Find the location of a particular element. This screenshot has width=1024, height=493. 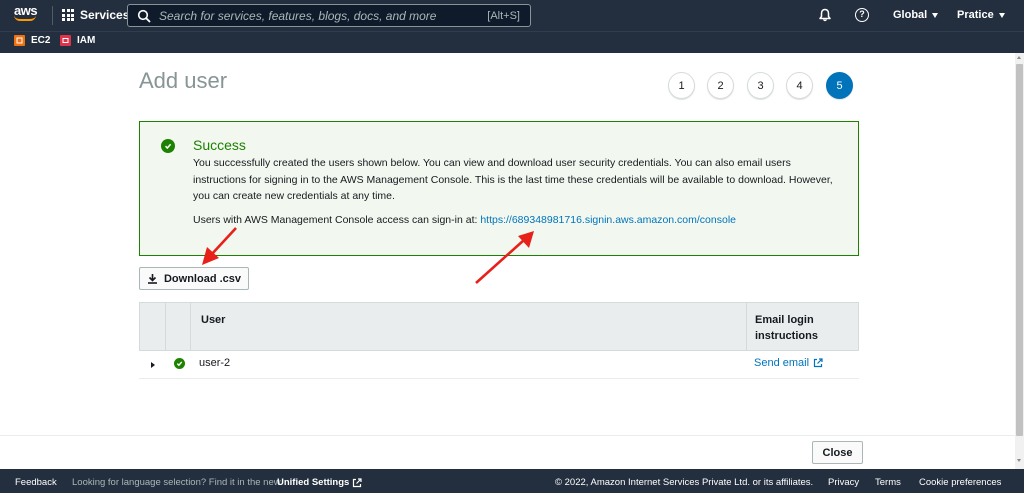

step-5-active: 5 is located at coordinates (839, 85).